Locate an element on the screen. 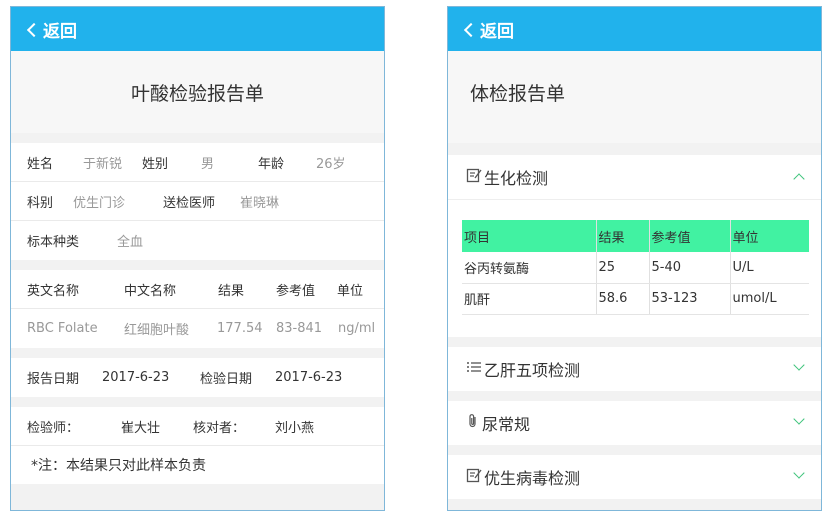 Image resolution: width=834 pixels, height=524 pixels. accordion-header-hepatitis-b: 乙肝五项检测 is located at coordinates (634, 369).